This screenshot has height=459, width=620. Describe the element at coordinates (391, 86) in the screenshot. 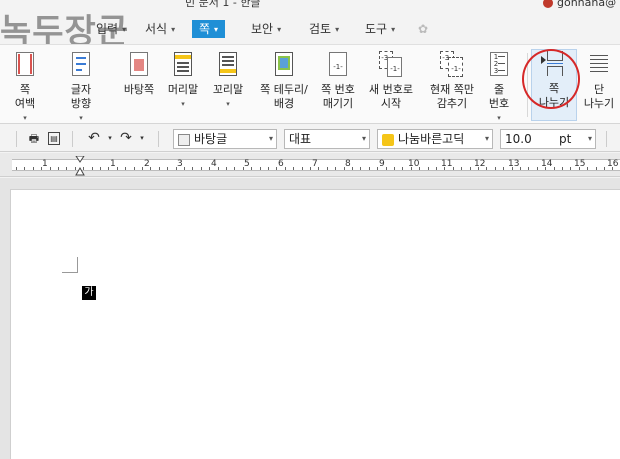

I see `new-number-button: -3- -1- 새 번호로 시작` at that location.